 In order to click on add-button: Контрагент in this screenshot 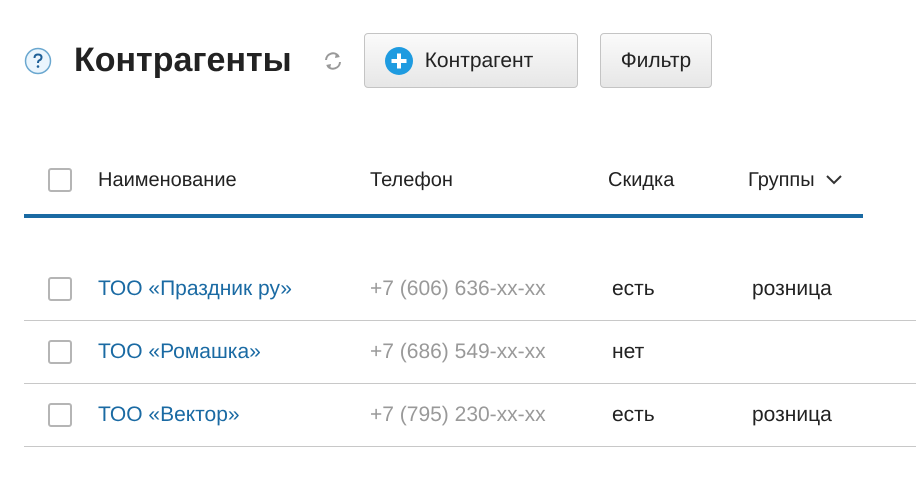, I will do `click(471, 60)`.